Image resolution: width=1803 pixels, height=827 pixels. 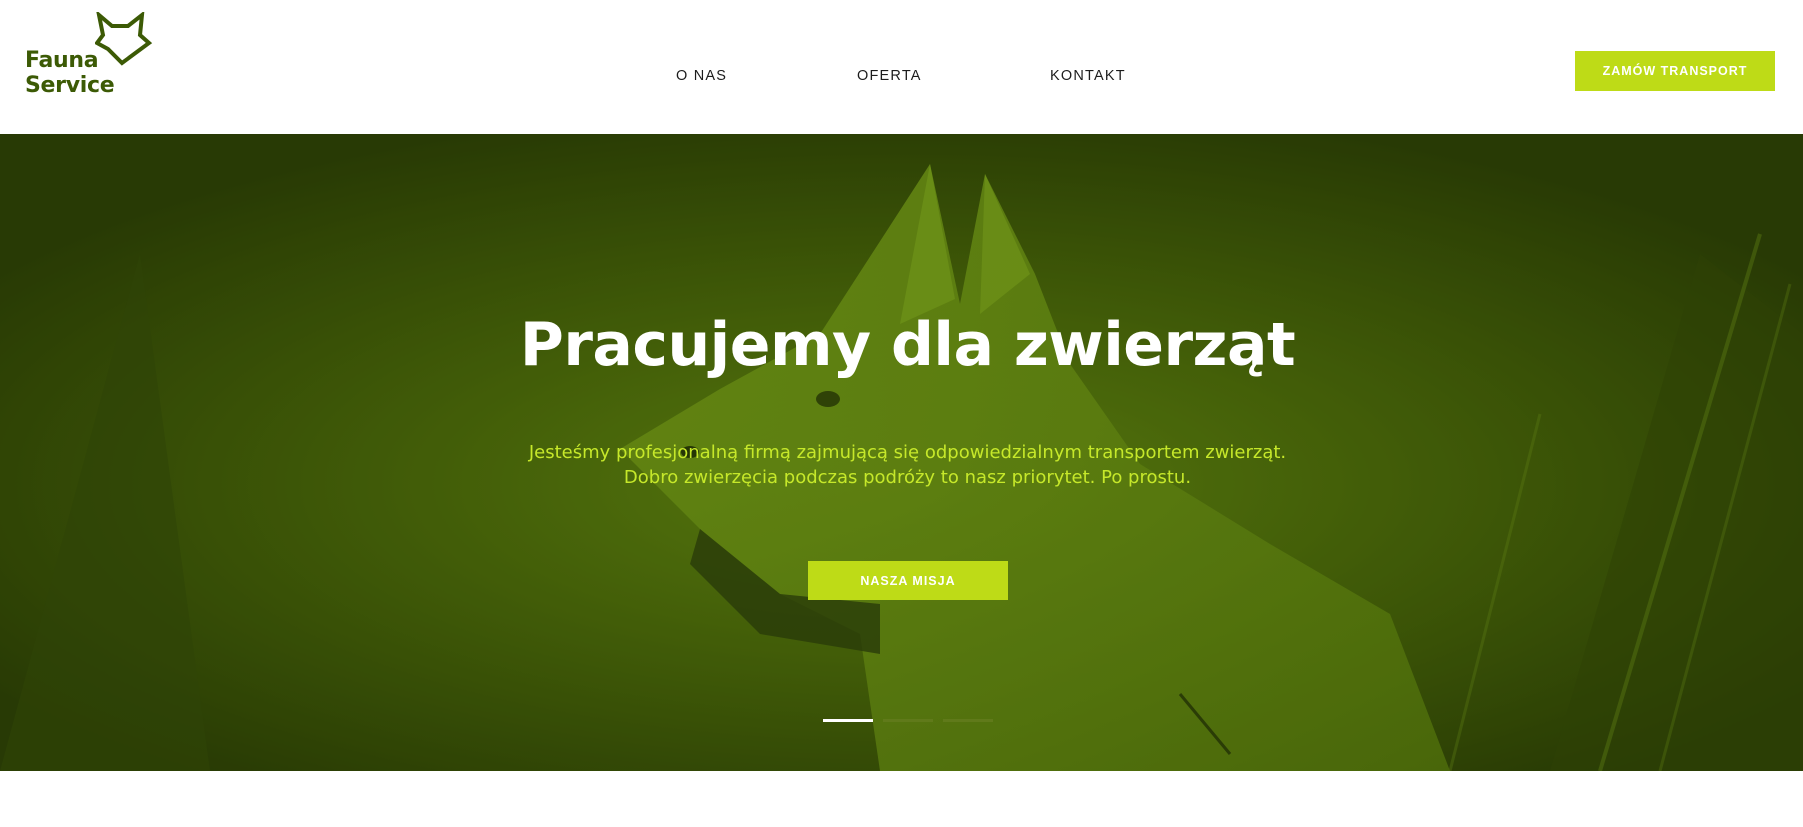 What do you see at coordinates (1088, 76) in the screenshot?
I see `nav-item-kontakt: KONTAKT` at bounding box center [1088, 76].